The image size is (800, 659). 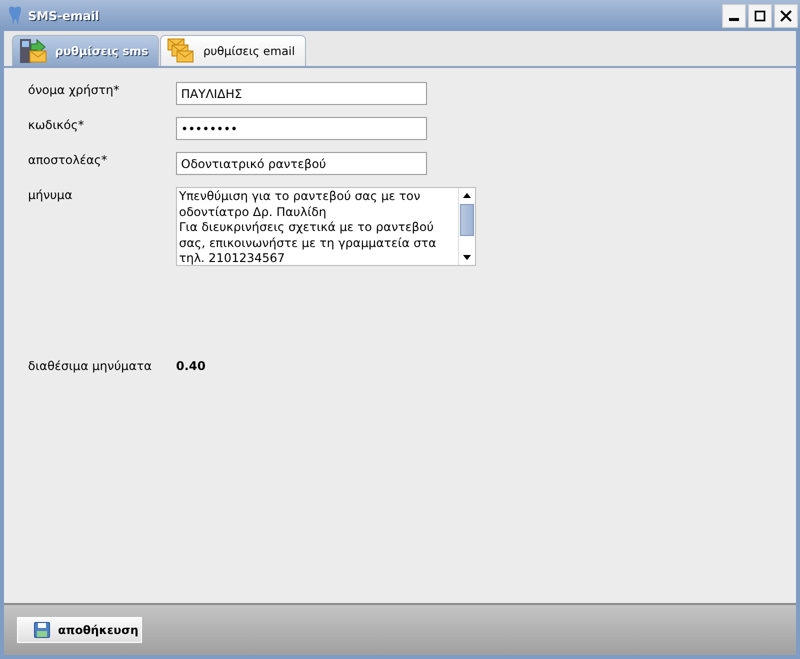 What do you see at coordinates (734, 19) in the screenshot?
I see `minimize-icon` at bounding box center [734, 19].